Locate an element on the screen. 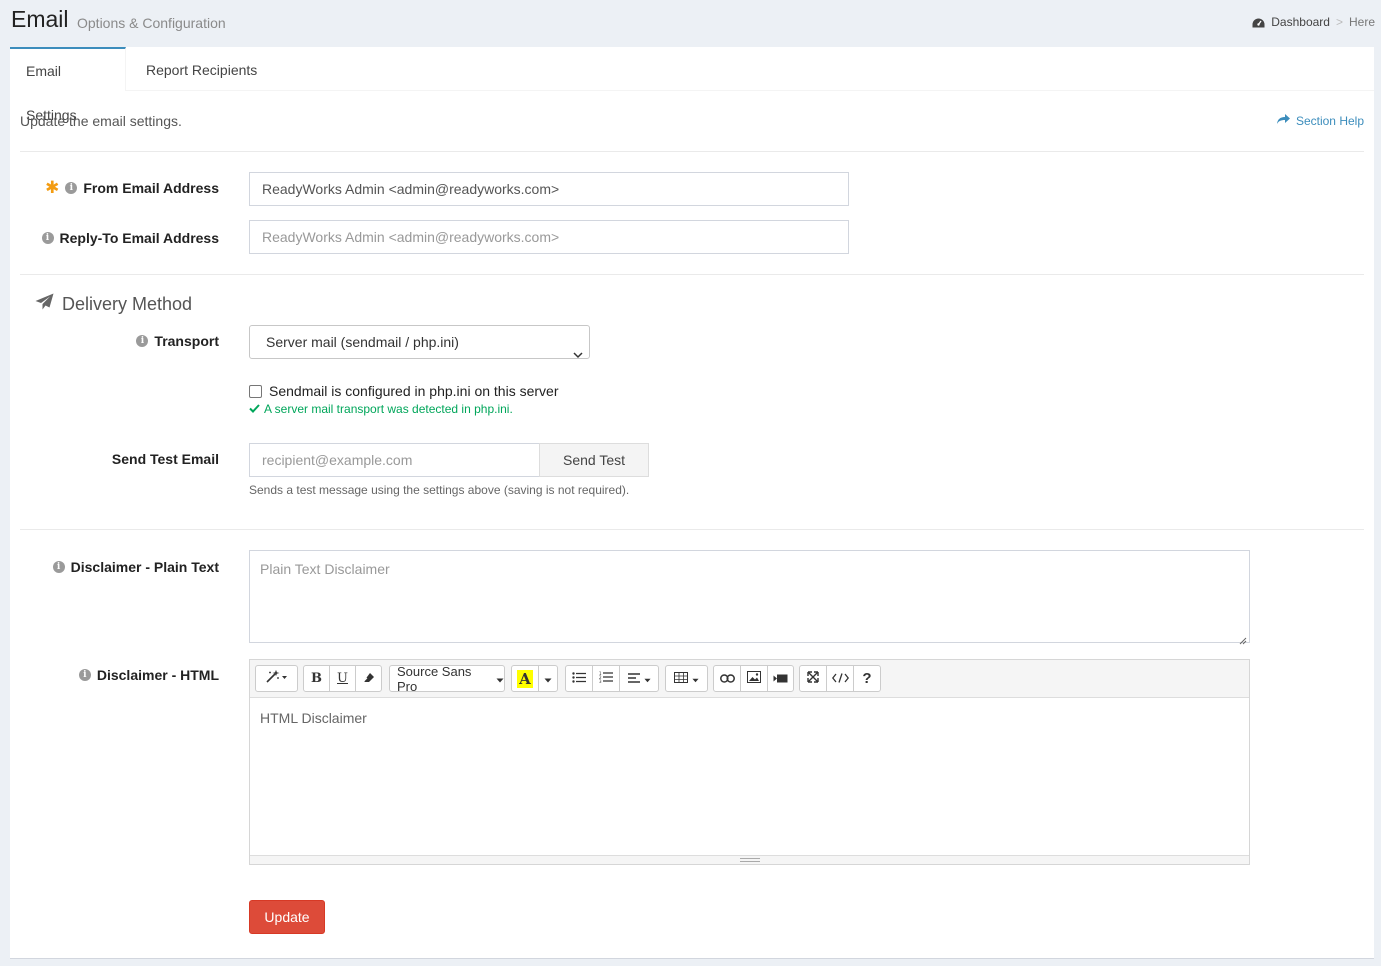 The width and height of the screenshot is (1381, 966). dashboard-icon is located at coordinates (1258, 22).